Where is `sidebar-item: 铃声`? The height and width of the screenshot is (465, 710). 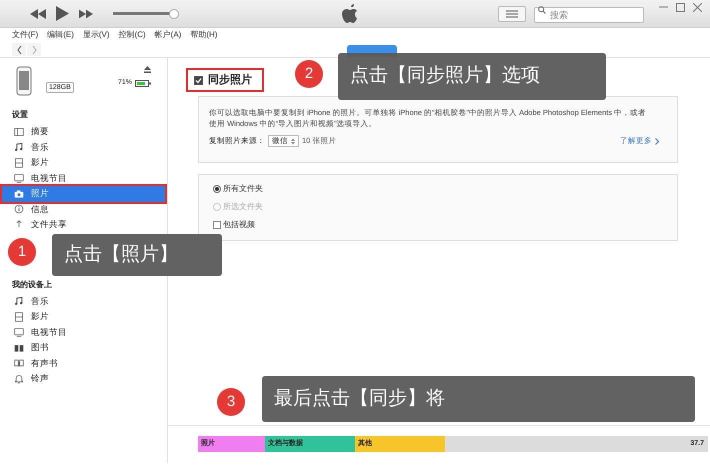 sidebar-item: 铃声 is located at coordinates (83, 378).